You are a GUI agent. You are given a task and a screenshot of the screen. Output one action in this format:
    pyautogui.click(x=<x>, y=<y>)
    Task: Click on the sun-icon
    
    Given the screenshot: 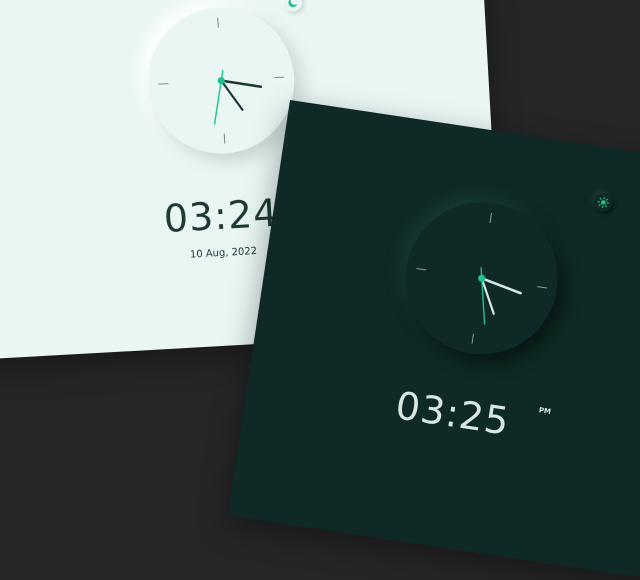 What is the action you would take?
    pyautogui.click(x=603, y=202)
    